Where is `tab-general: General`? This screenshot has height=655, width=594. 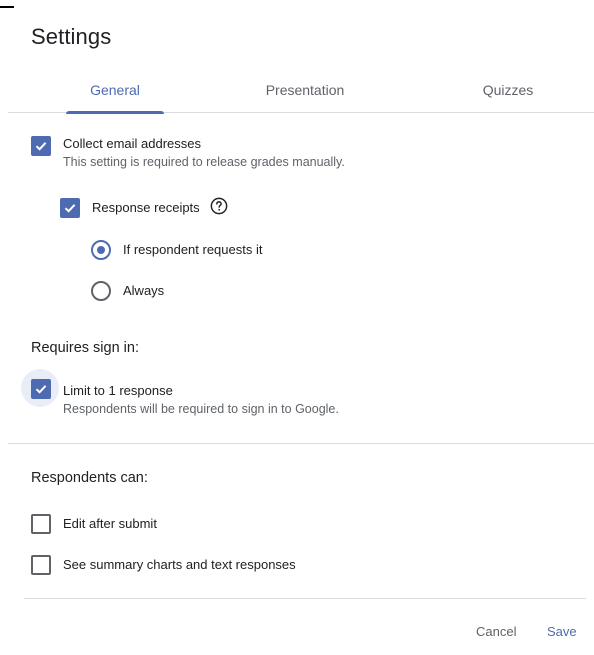
tab-general: General is located at coordinates (115, 92).